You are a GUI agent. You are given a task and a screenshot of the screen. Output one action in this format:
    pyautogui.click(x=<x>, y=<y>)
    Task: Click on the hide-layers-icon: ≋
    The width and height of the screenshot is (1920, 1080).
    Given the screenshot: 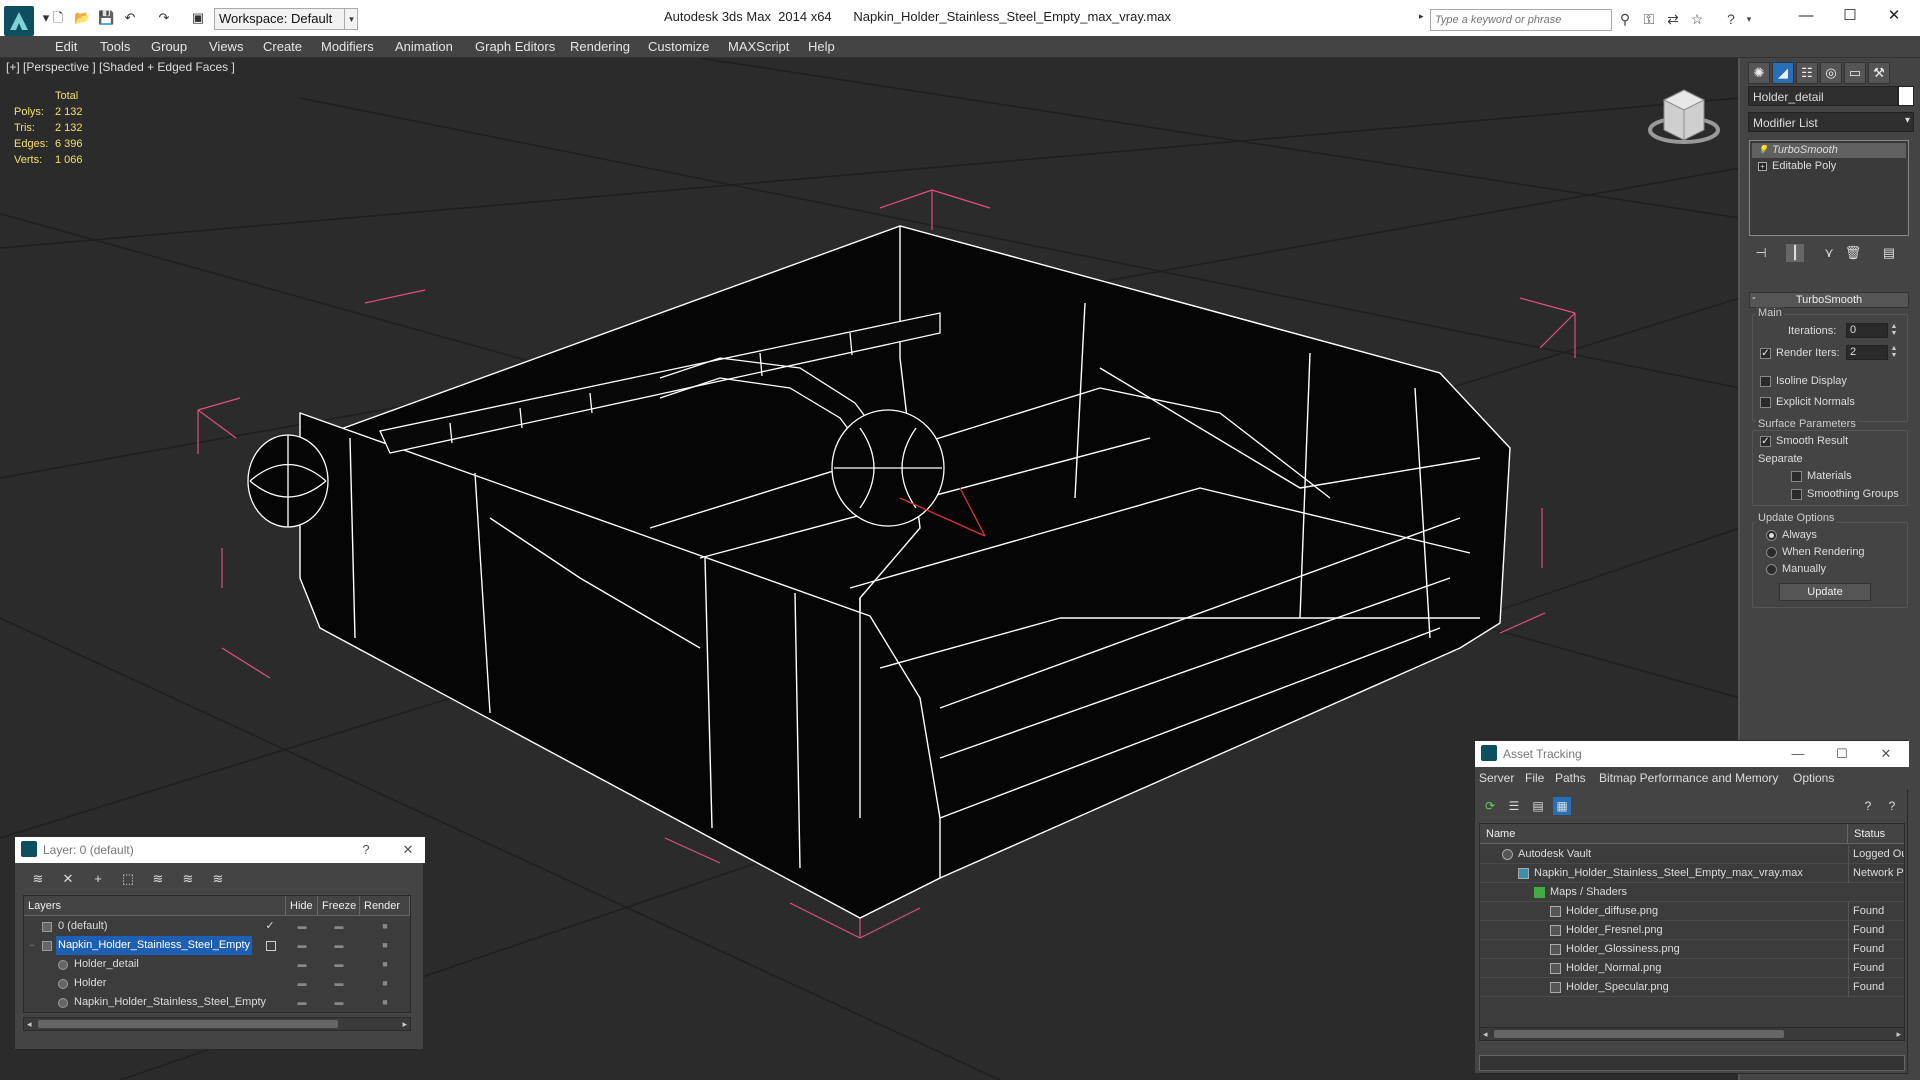 What is the action you would take?
    pyautogui.click(x=188, y=879)
    